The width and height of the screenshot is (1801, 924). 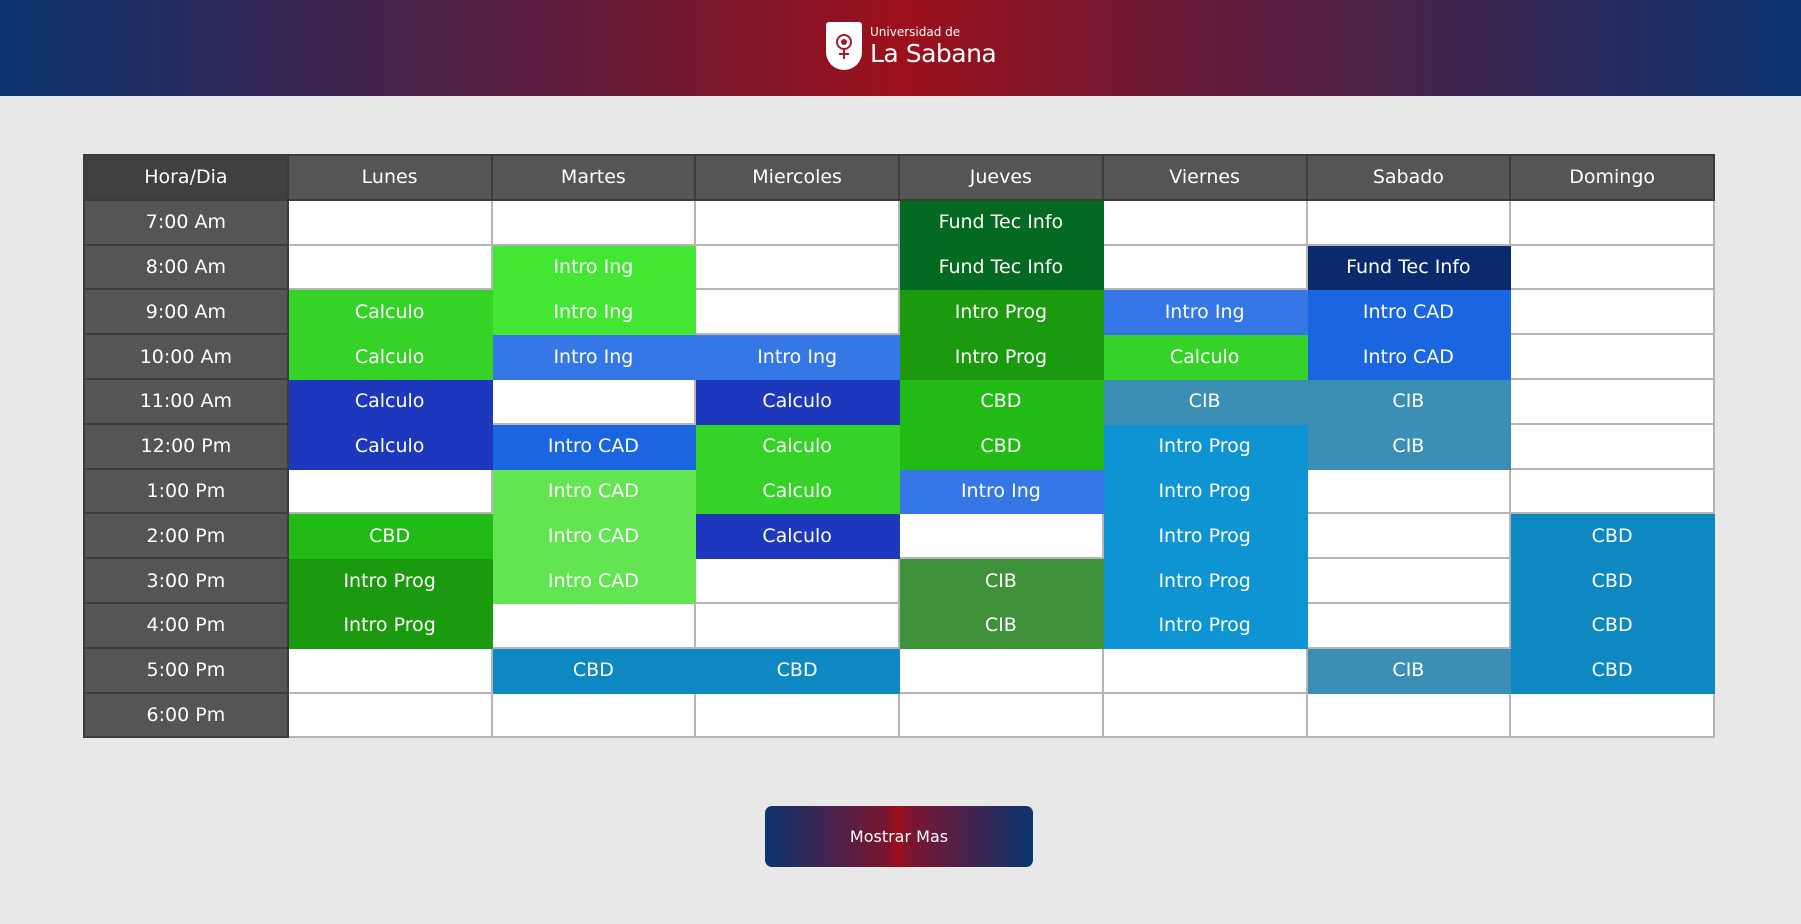 I want to click on hour-label: 1:00 Pm, so click(x=186, y=491).